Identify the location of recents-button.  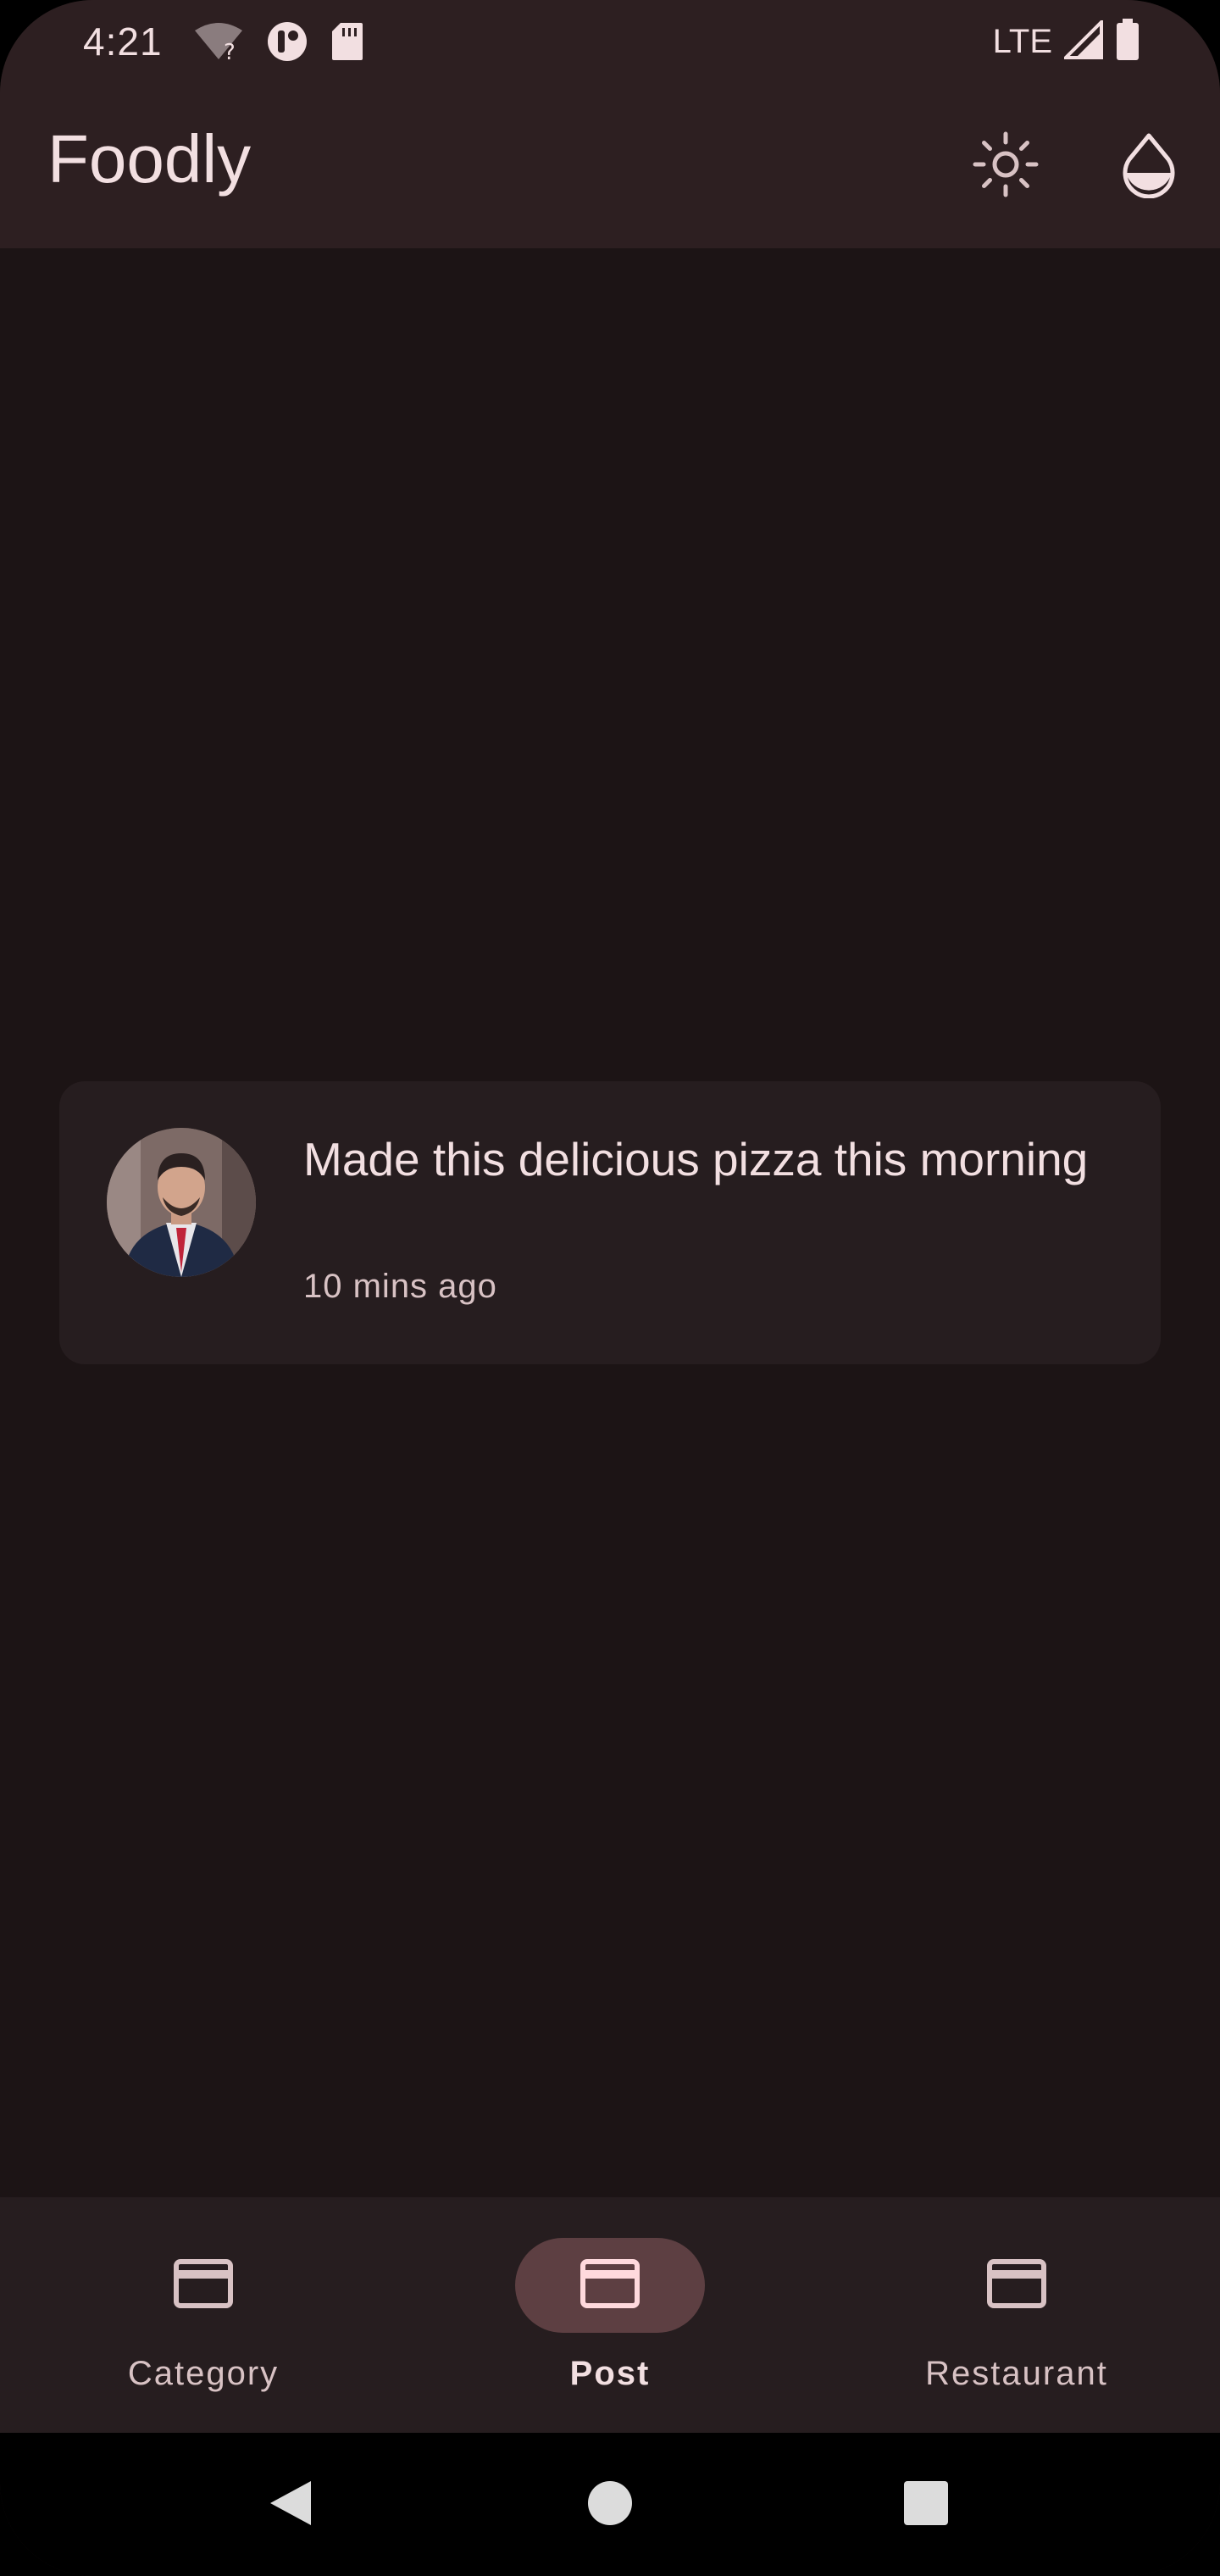
(926, 2505).